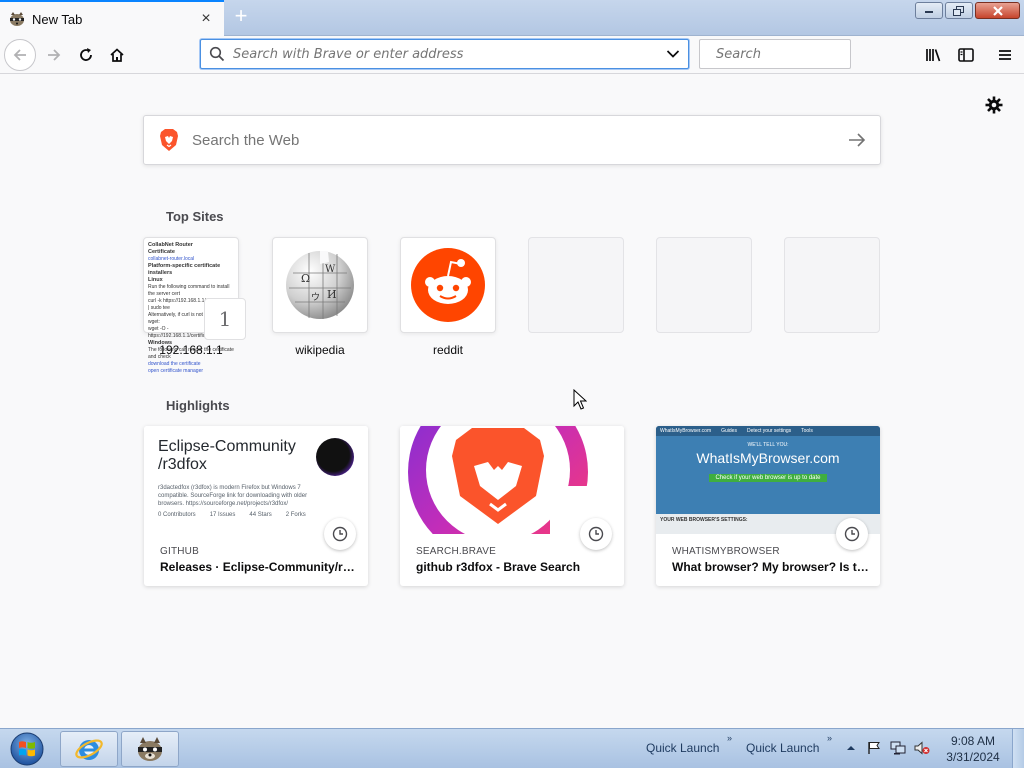 This screenshot has width=1024, height=768. What do you see at coordinates (57, 19) in the screenshot?
I see `tab-title: New Tab` at bounding box center [57, 19].